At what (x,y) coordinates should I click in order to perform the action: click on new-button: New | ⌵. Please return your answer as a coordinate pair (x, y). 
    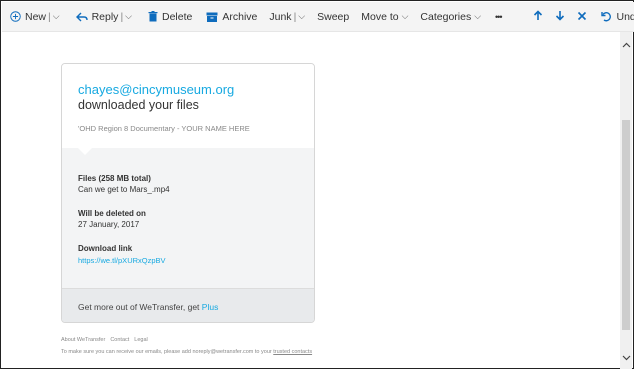
    Looking at the image, I should click on (35, 16).